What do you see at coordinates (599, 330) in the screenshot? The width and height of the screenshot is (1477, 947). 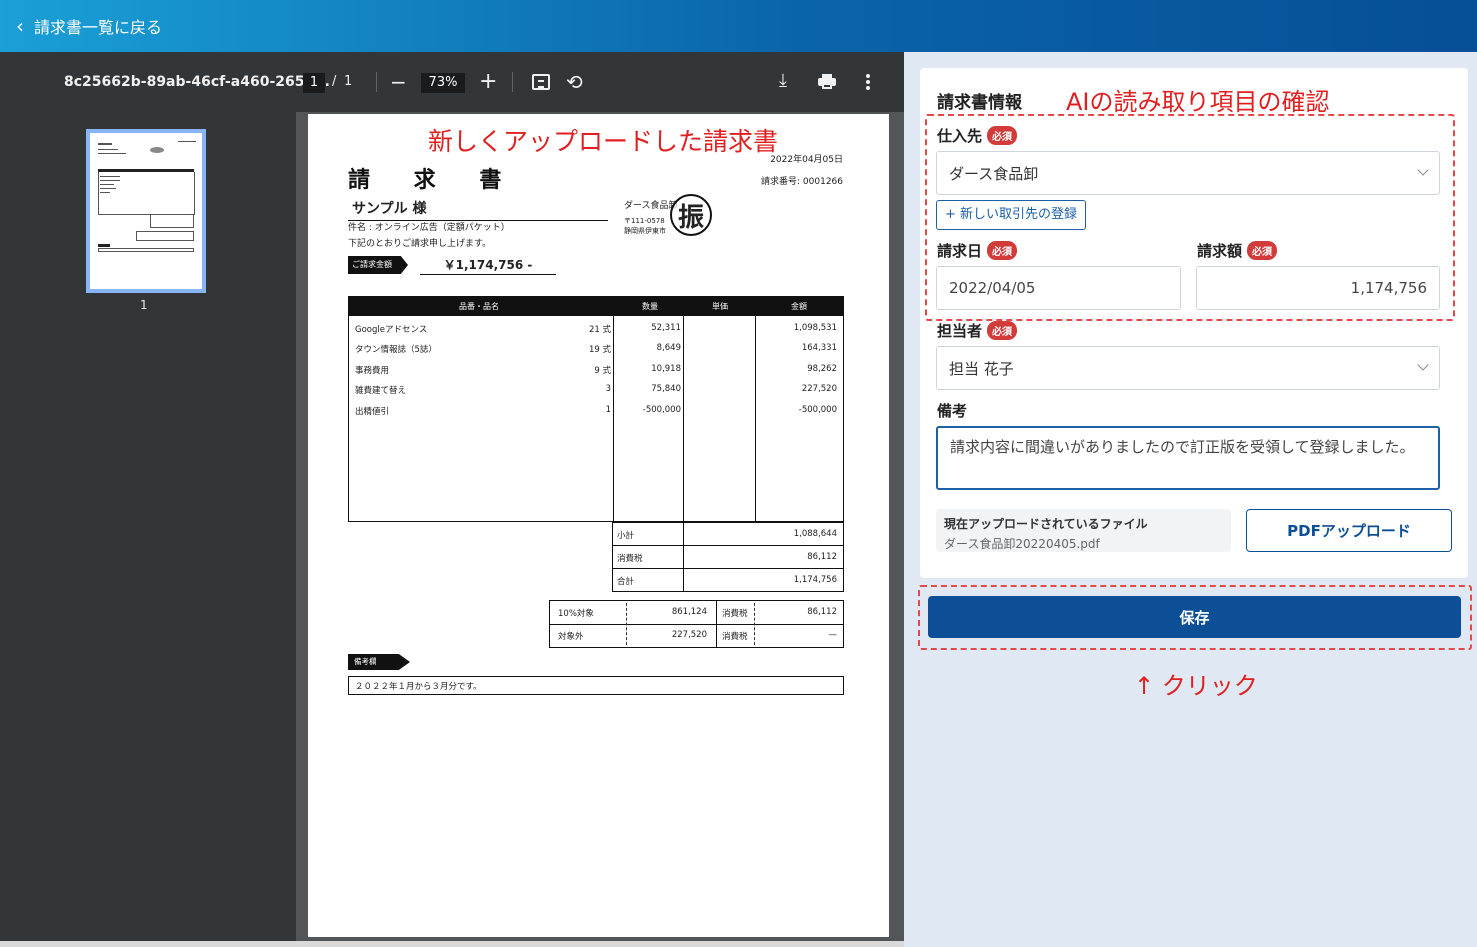 I see `item-qty: 21 式` at bounding box center [599, 330].